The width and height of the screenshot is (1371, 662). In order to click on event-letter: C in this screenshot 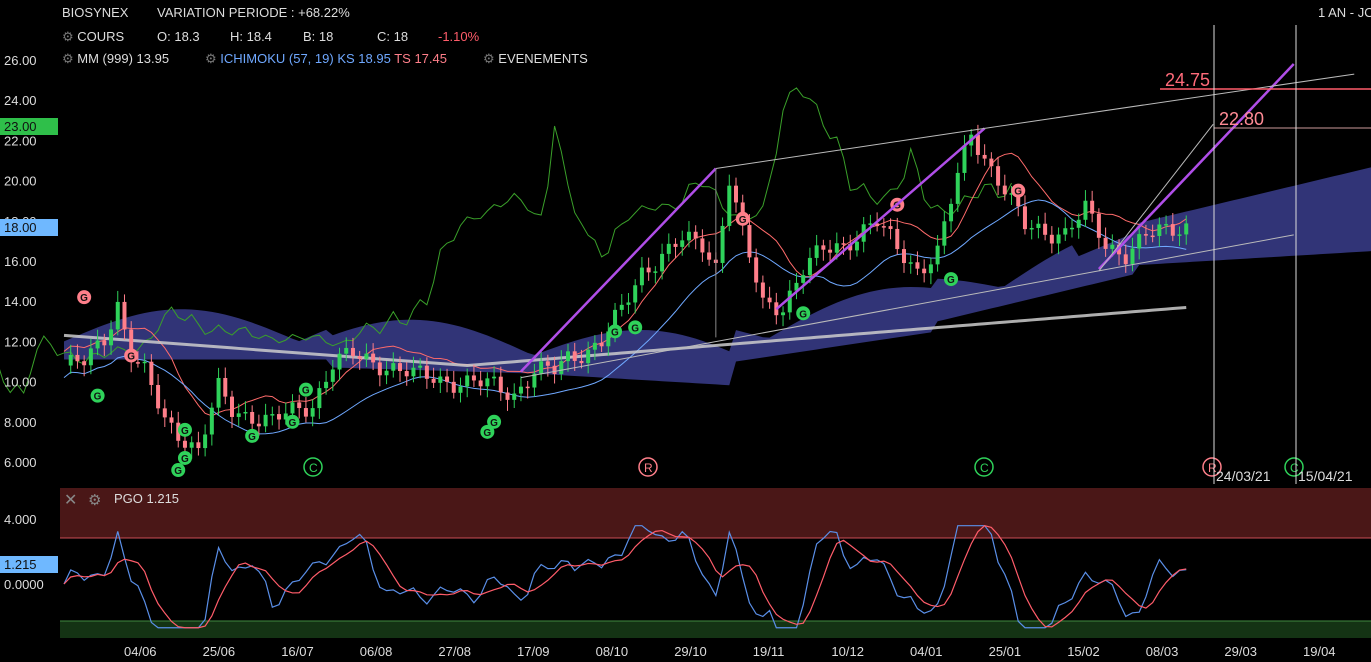, I will do `click(984, 468)`.